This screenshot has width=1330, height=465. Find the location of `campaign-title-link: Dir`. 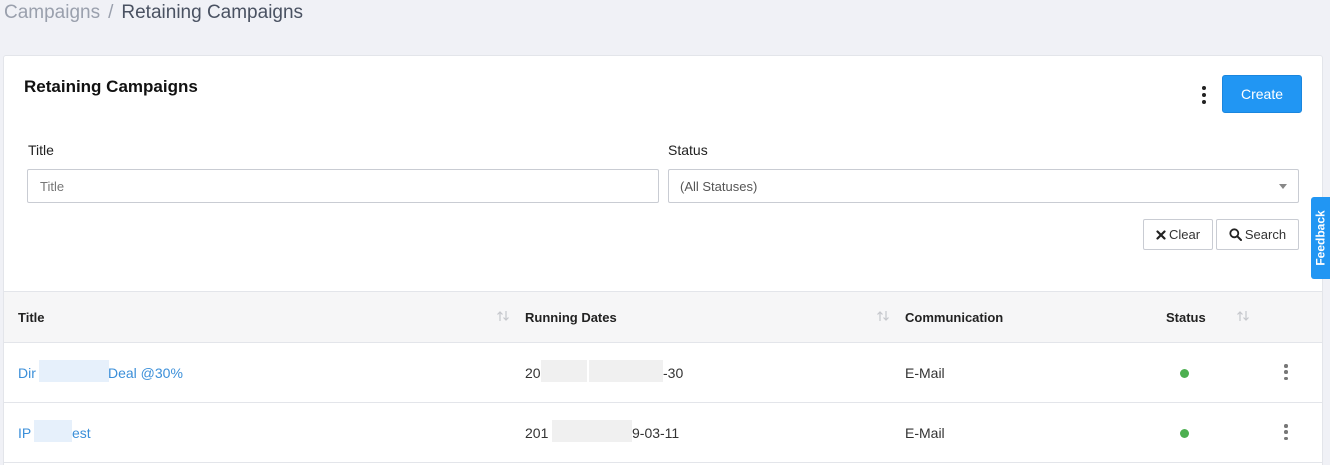

campaign-title-link: Dir is located at coordinates (27, 373).